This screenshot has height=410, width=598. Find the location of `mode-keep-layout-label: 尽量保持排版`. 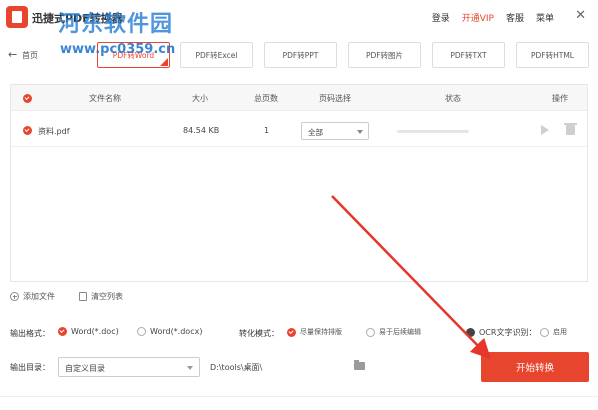

mode-keep-layout-label: 尽量保持排版 is located at coordinates (321, 332).